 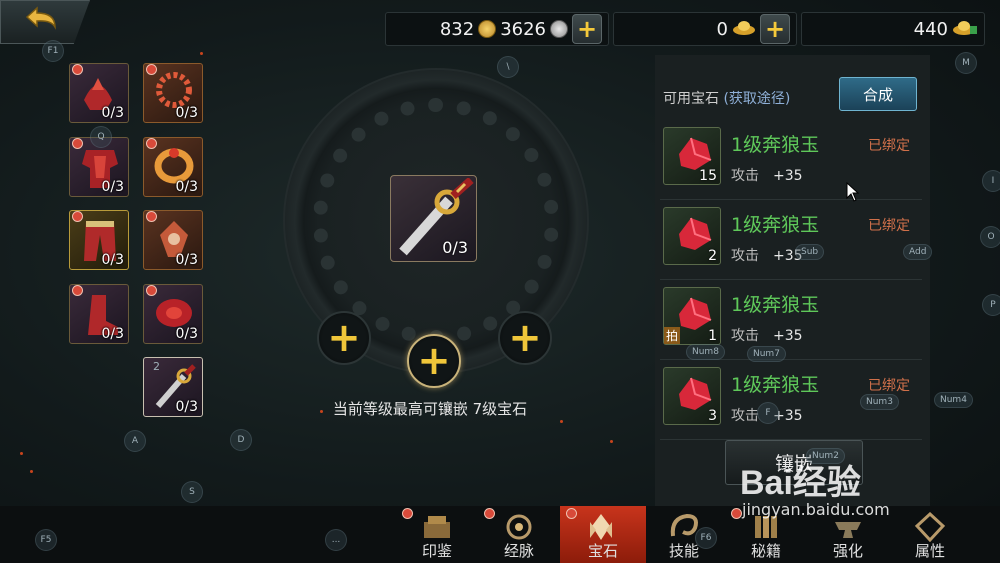 I want to click on key-hint-sub: Sub, so click(x=810, y=252).